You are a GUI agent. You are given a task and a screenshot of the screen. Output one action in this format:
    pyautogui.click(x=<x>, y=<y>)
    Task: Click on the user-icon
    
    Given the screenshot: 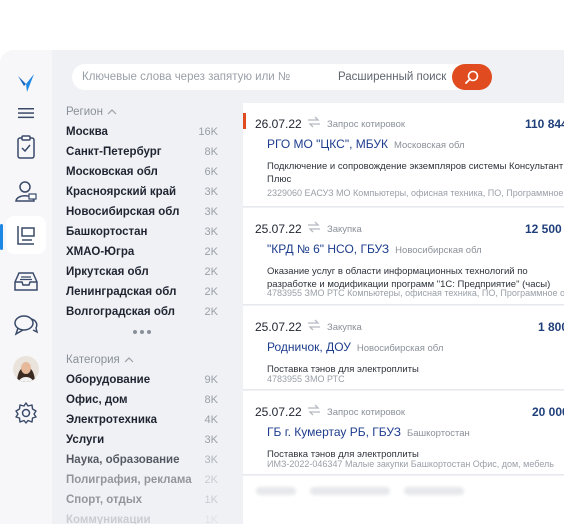 What is the action you would take?
    pyautogui.click(x=26, y=191)
    